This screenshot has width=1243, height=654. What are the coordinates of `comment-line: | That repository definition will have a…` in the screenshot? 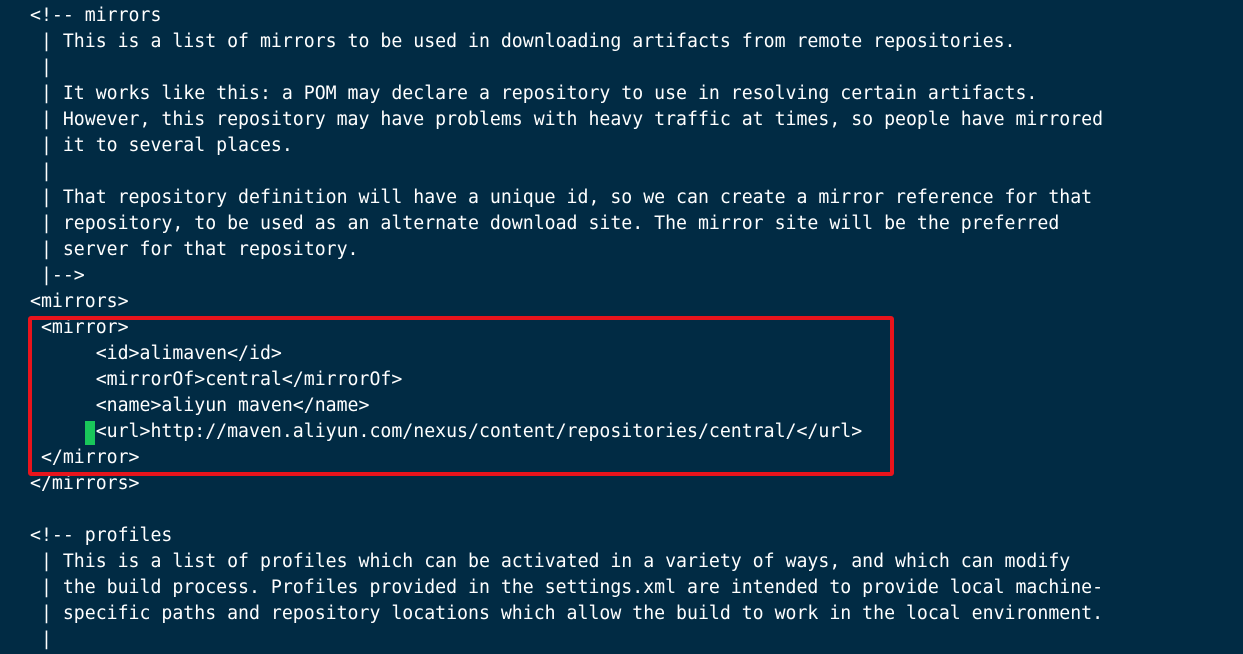 It's located at (561, 197).